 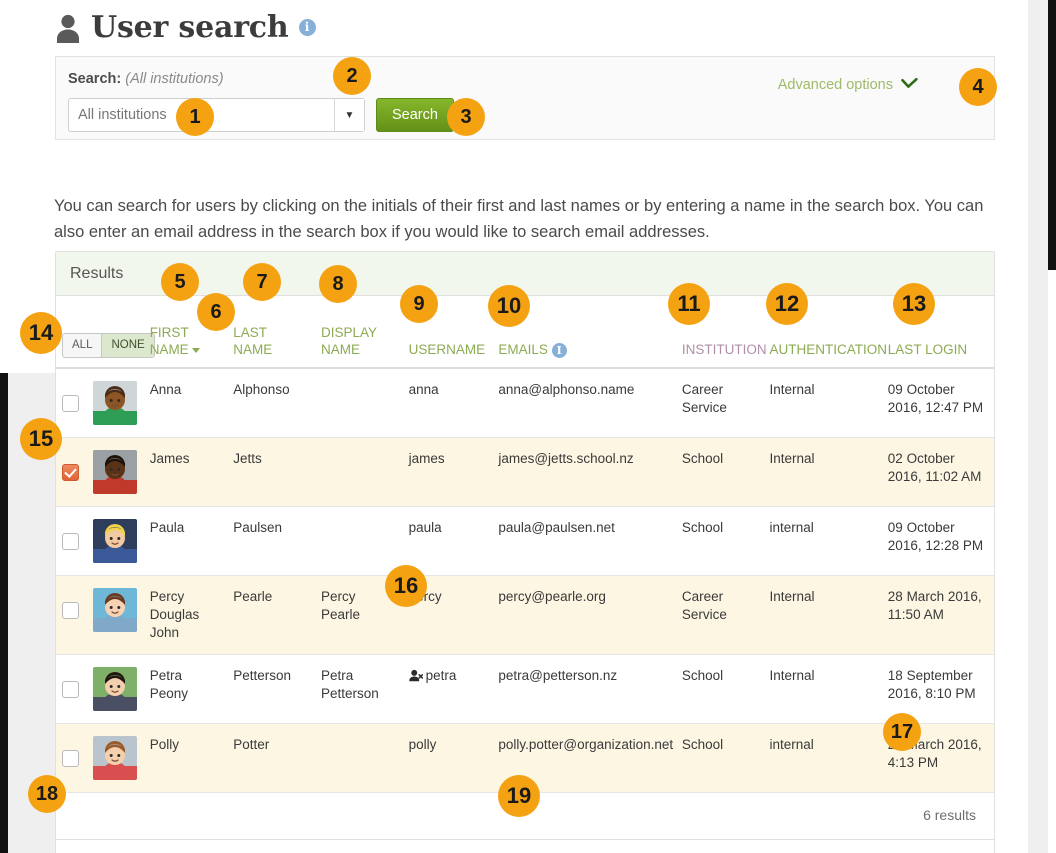 I want to click on search-button: Search, so click(x=415, y=115).